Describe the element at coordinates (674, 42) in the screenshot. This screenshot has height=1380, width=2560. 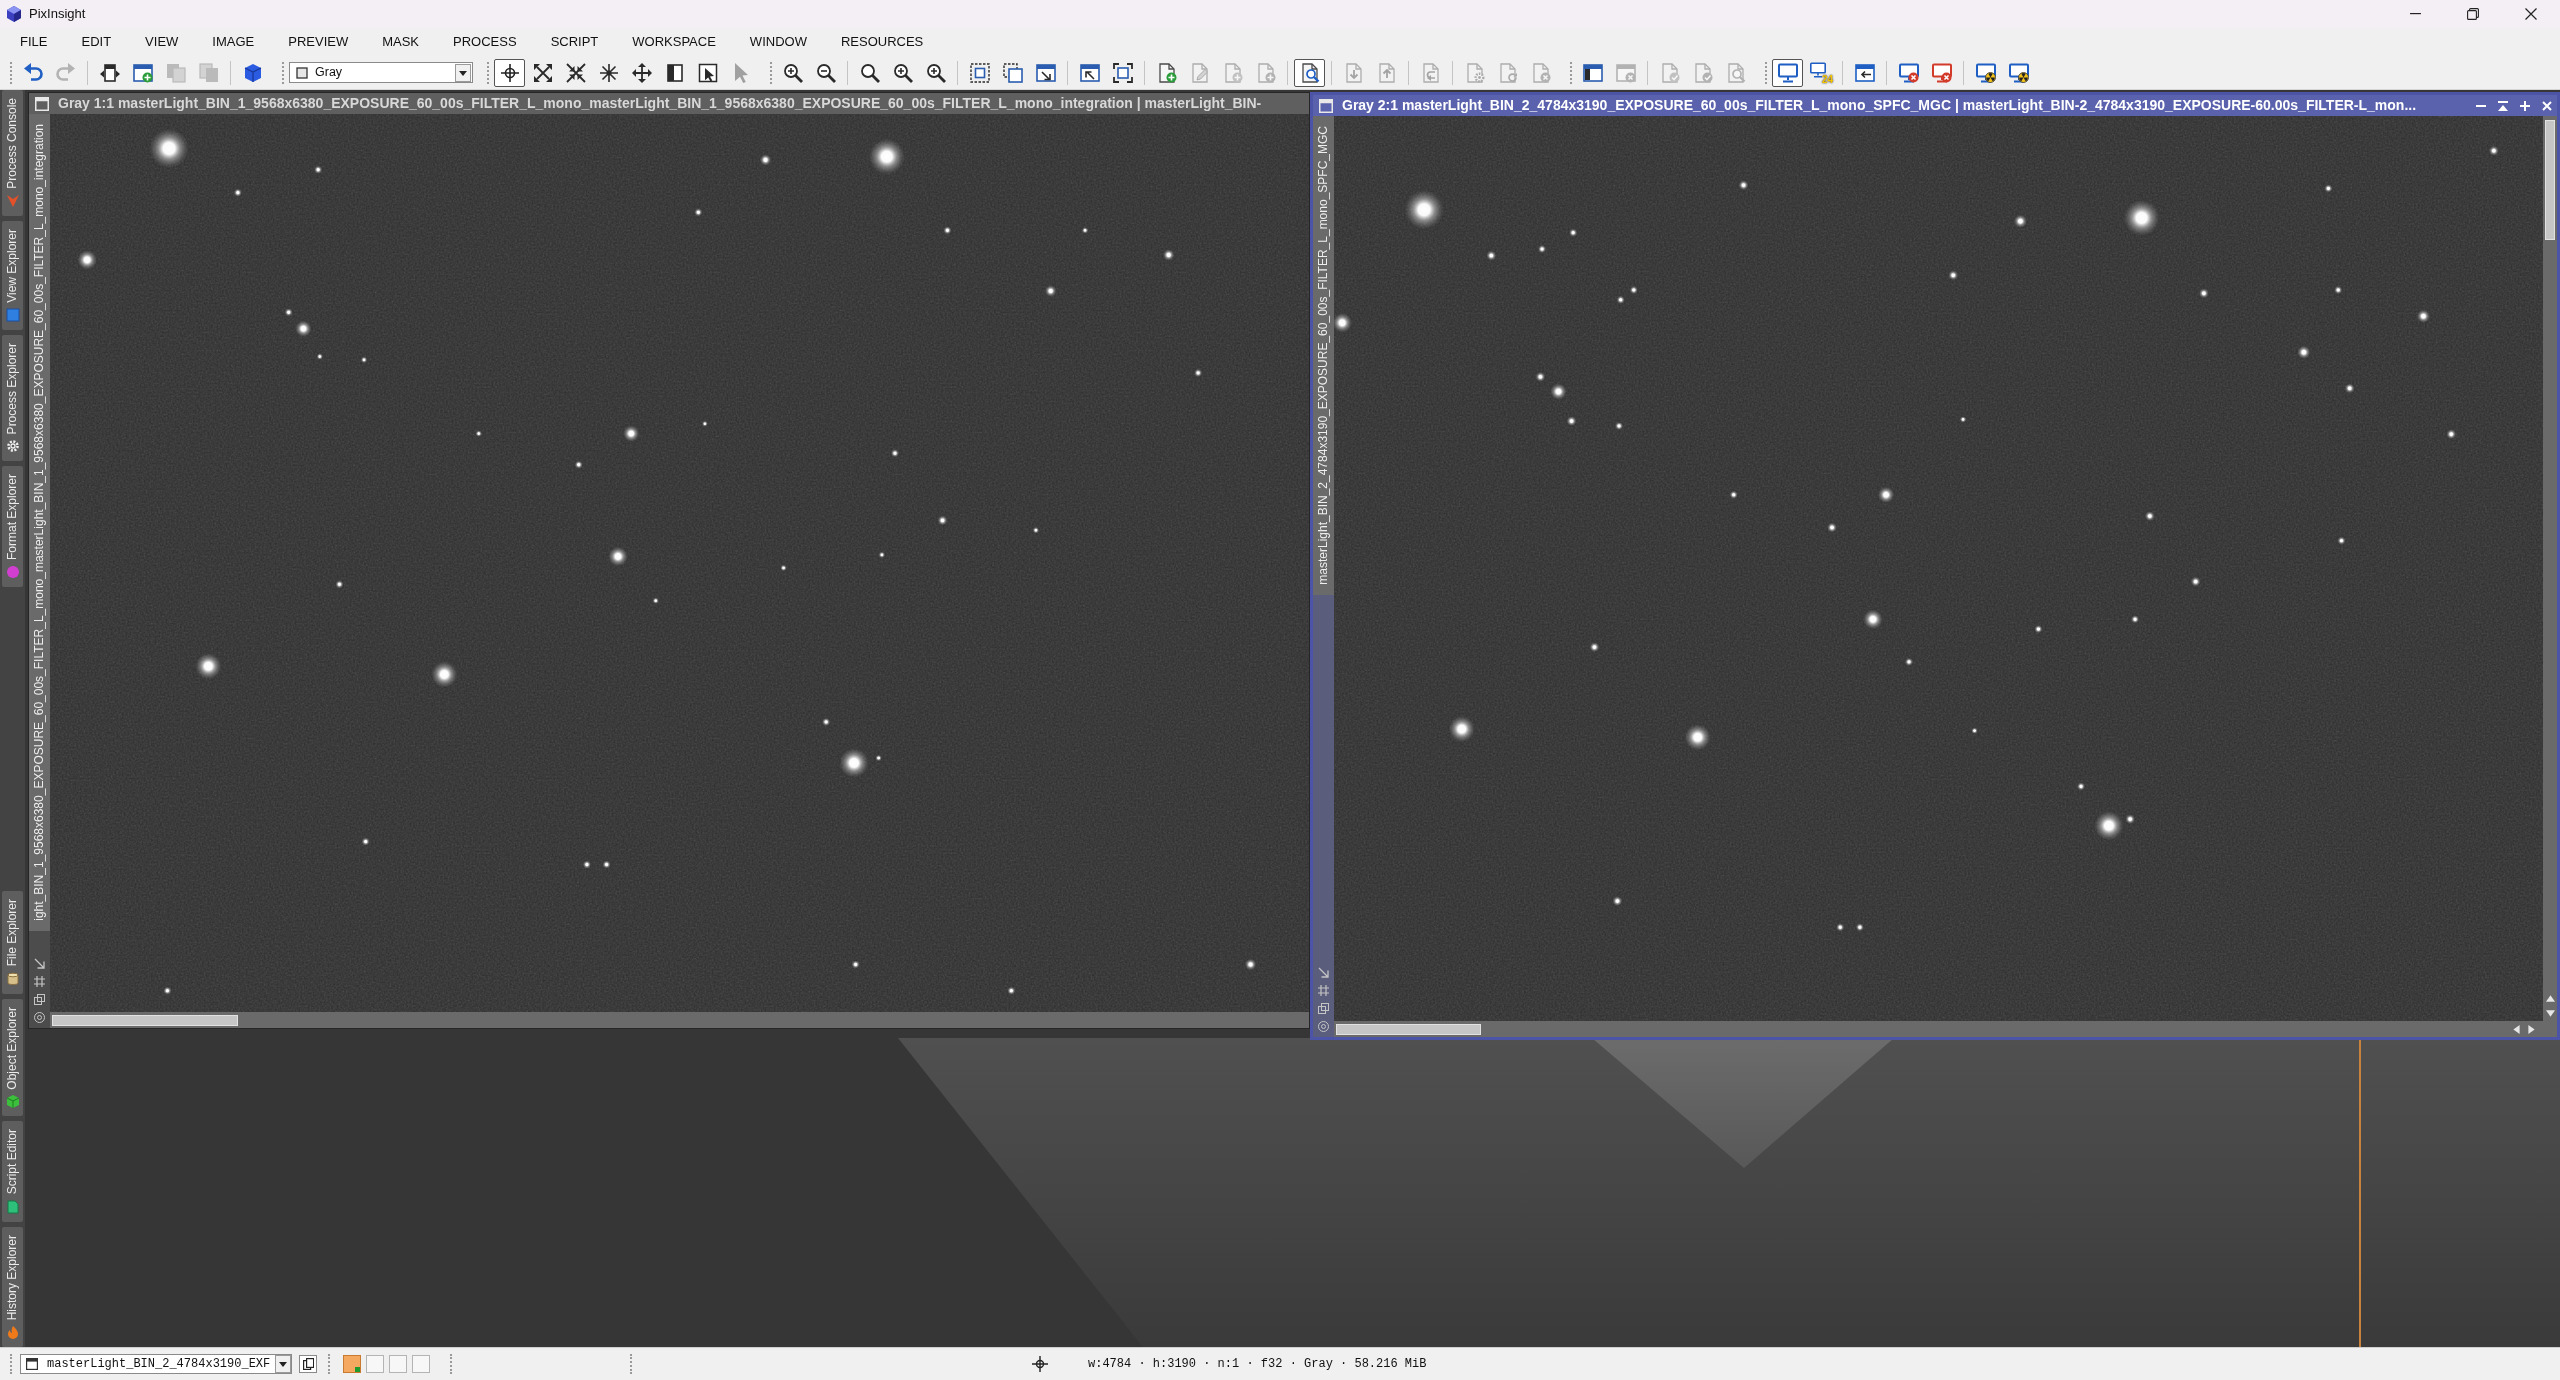
I see `menu-item: WORKSPACE` at that location.